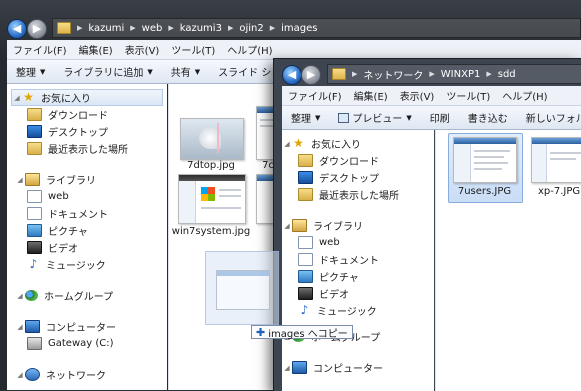  What do you see at coordinates (440, 117) in the screenshot?
I see `print-button: 印刷` at bounding box center [440, 117].